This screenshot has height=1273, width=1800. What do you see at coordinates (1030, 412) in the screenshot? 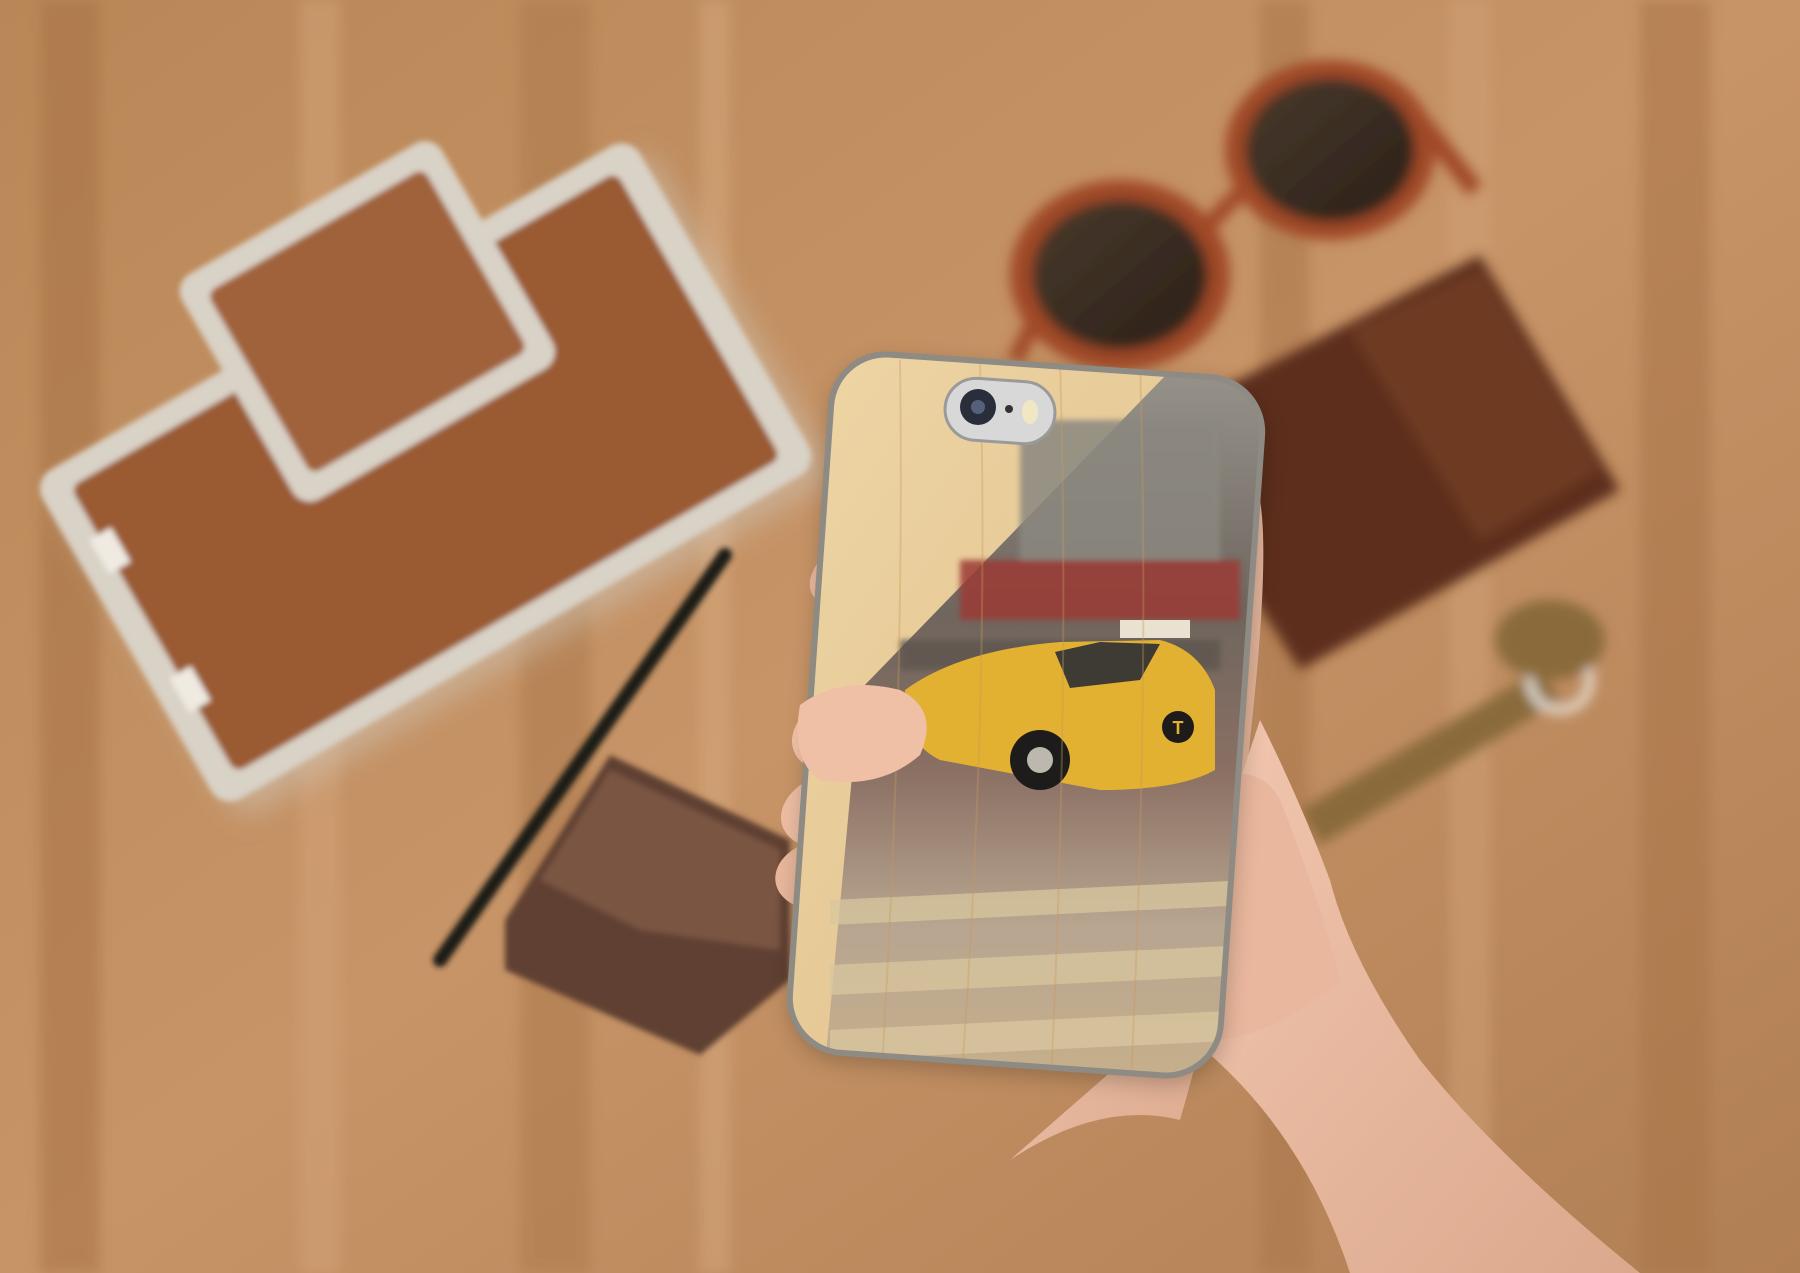
I see `flash-icon` at bounding box center [1030, 412].